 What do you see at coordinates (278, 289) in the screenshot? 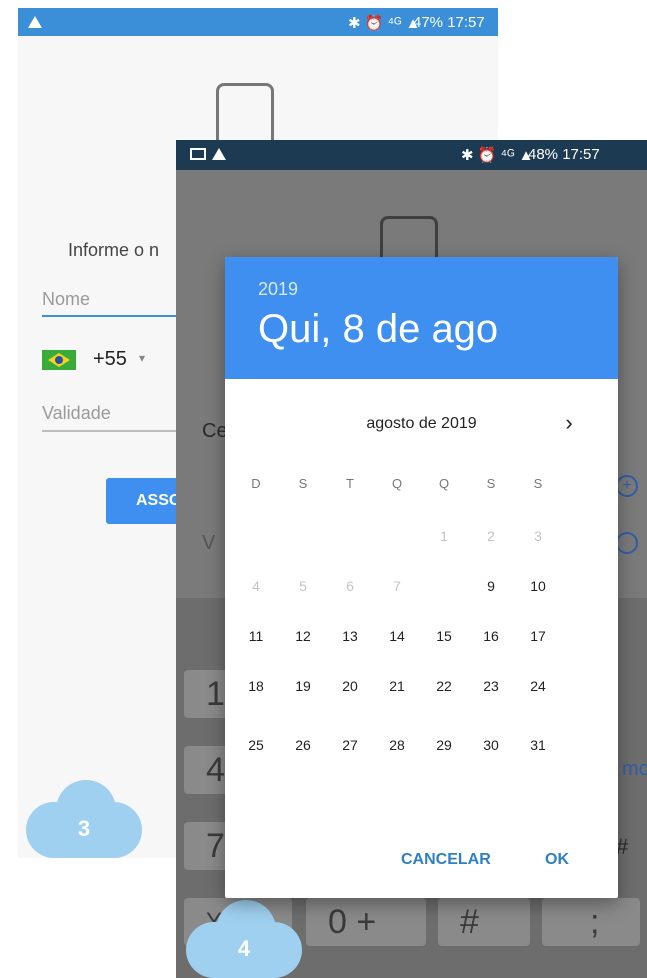
I see `year-label: 2019` at bounding box center [278, 289].